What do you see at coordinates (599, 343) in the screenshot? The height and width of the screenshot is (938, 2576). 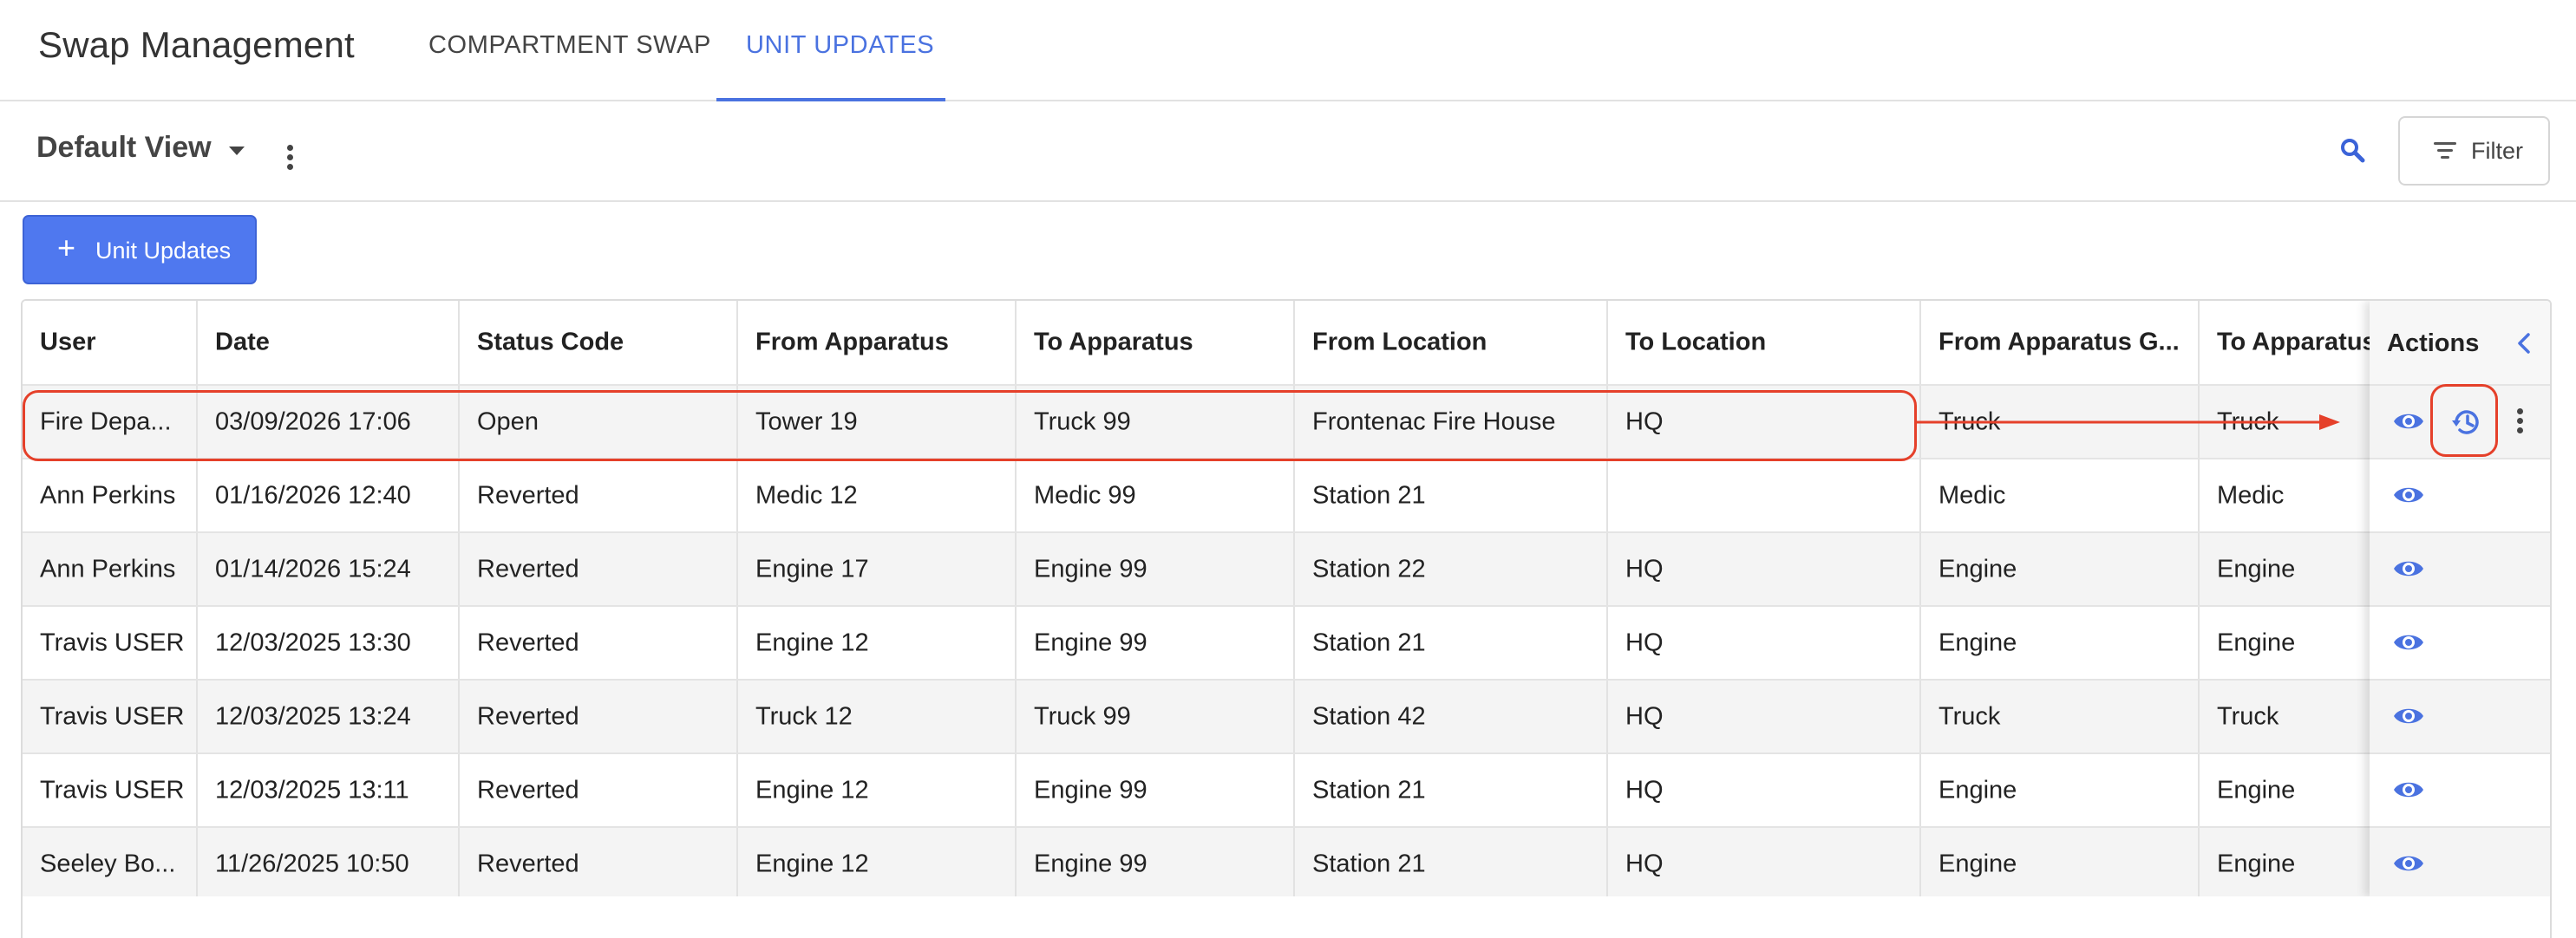 I see `column-header: Status Code` at bounding box center [599, 343].